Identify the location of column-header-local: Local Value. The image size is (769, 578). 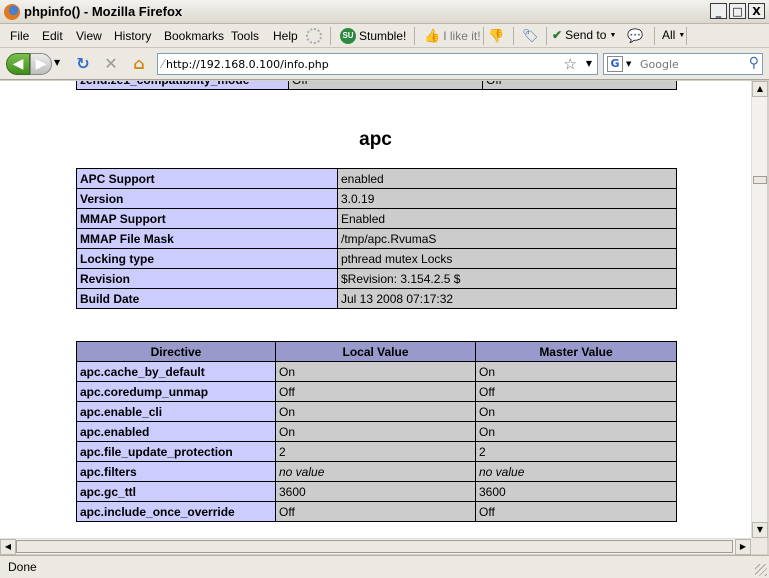
(375, 351).